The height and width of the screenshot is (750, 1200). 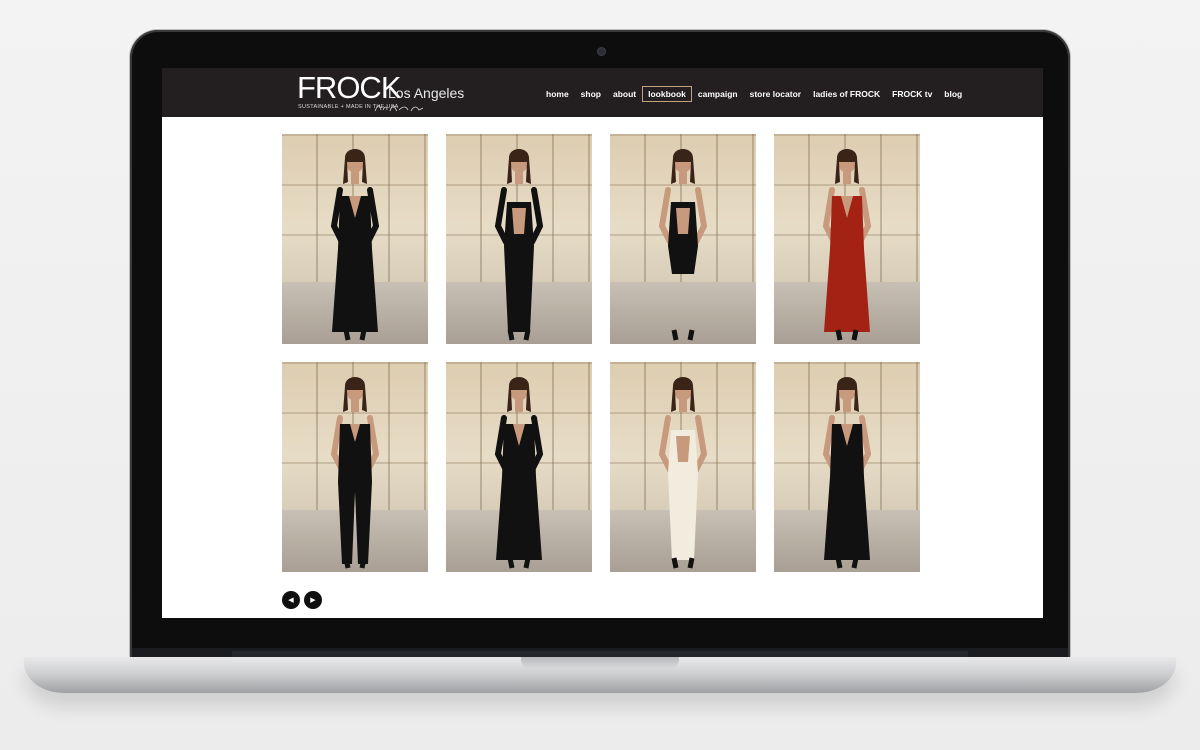 I want to click on nav-frock-tv: FROCK tv, so click(x=912, y=94).